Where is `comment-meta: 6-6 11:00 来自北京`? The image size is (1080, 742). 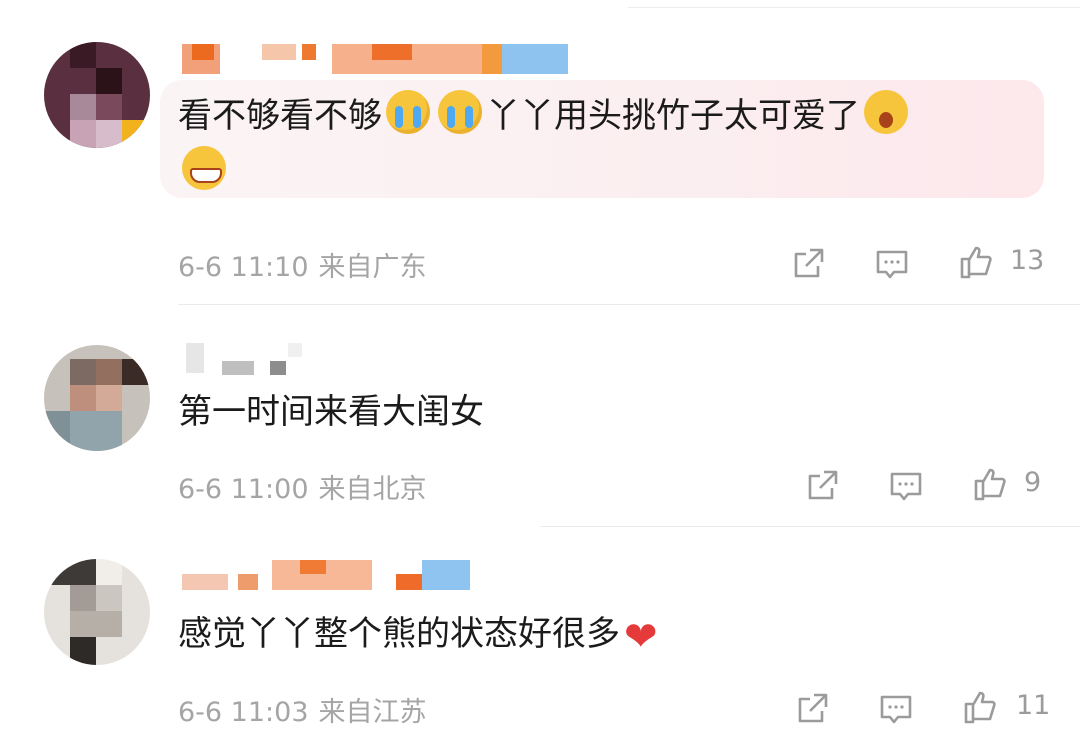 comment-meta: 6-6 11:00 来自北京 is located at coordinates (307, 486).